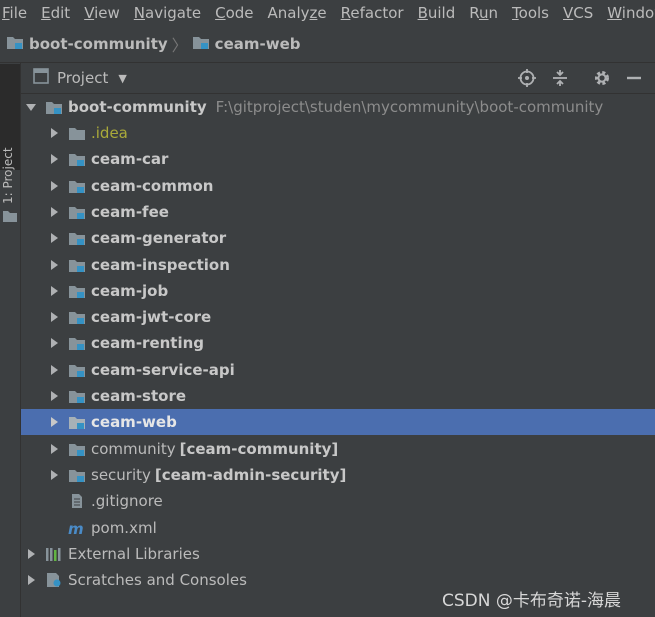  Describe the element at coordinates (152, 185) in the screenshot. I see `tree-label: ceam-common` at that location.